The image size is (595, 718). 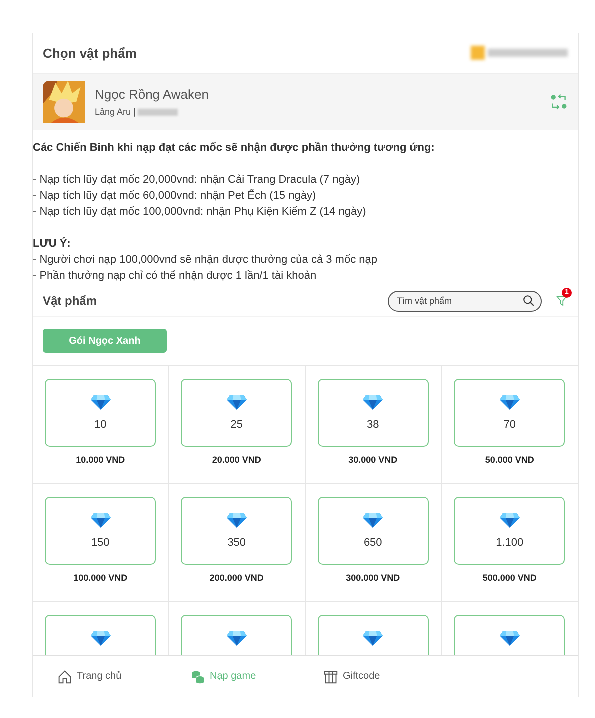 I want to click on switch-icon, so click(x=559, y=102).